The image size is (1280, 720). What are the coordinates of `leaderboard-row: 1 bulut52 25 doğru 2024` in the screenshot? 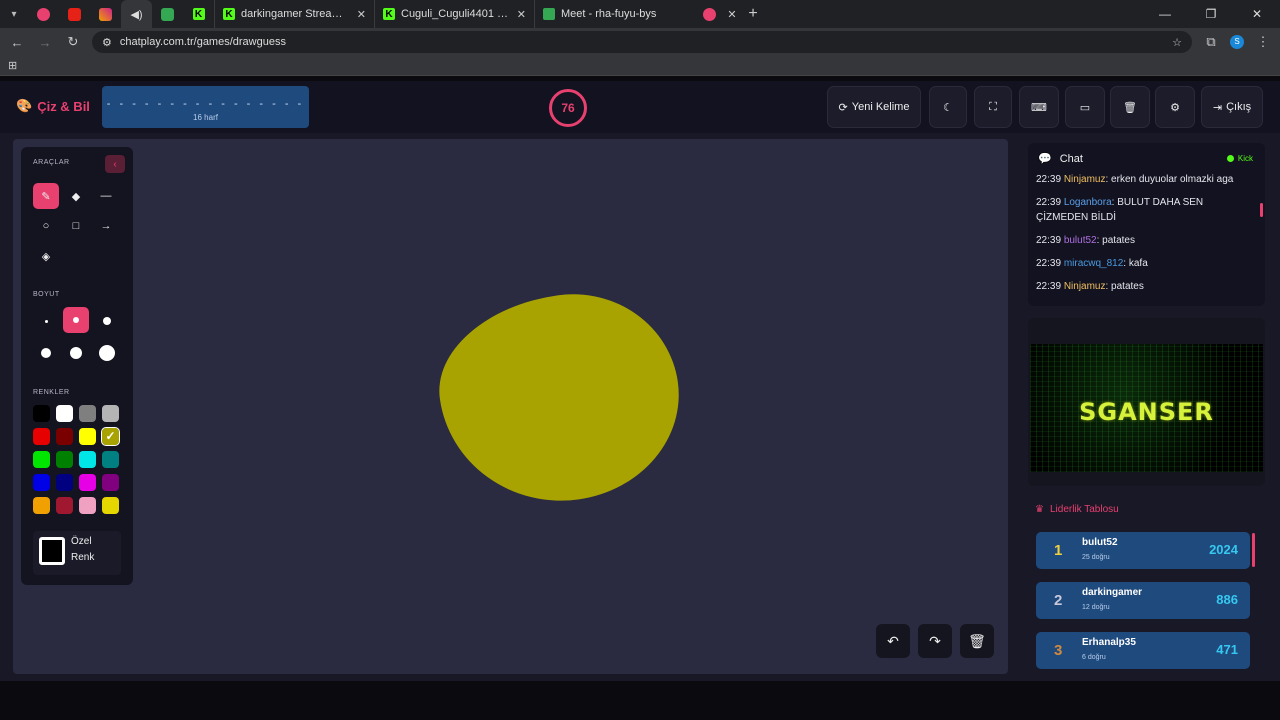 It's located at (1143, 550).